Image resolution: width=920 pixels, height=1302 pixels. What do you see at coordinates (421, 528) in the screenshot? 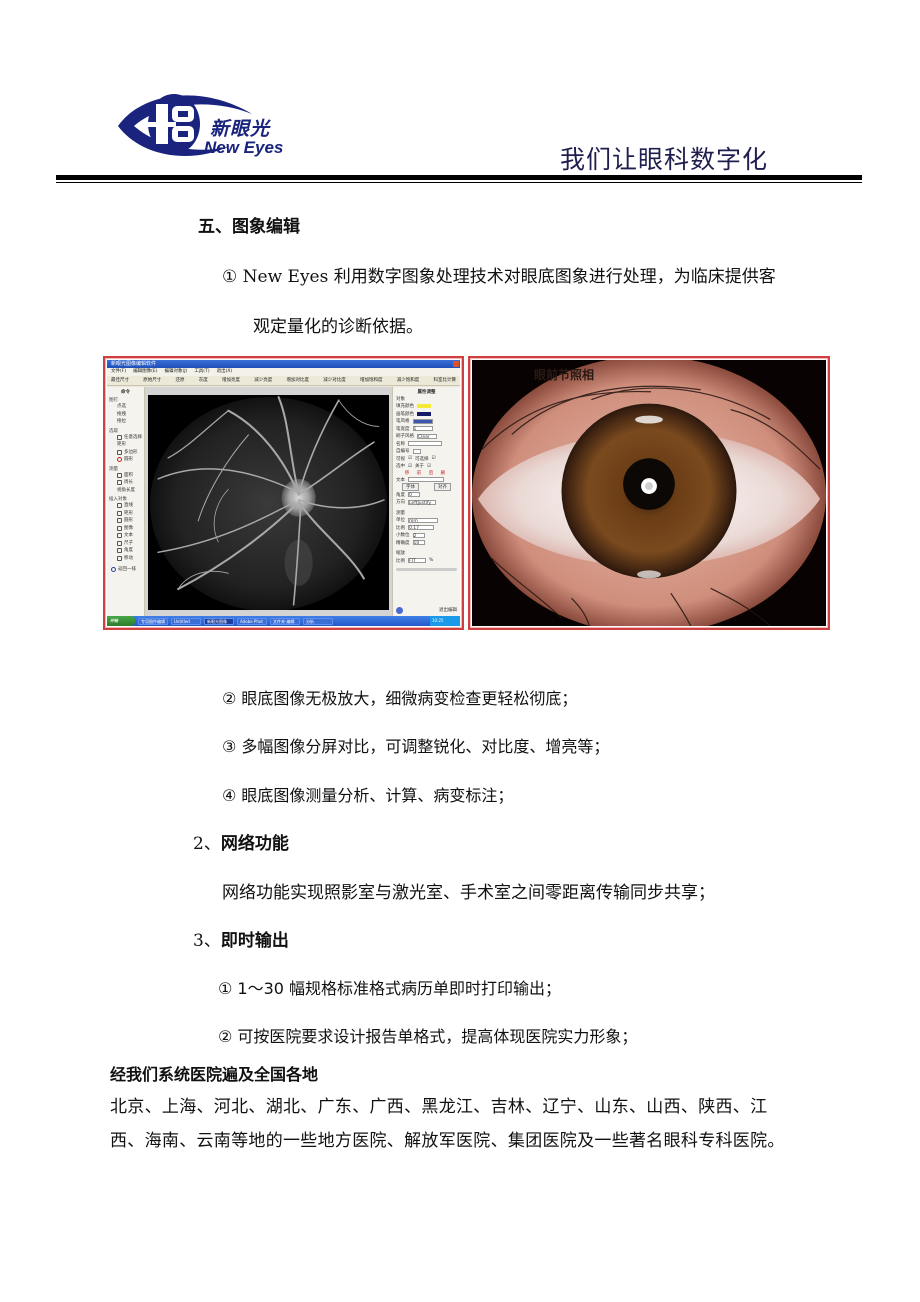
I see `scale-field: 0.17` at bounding box center [421, 528].